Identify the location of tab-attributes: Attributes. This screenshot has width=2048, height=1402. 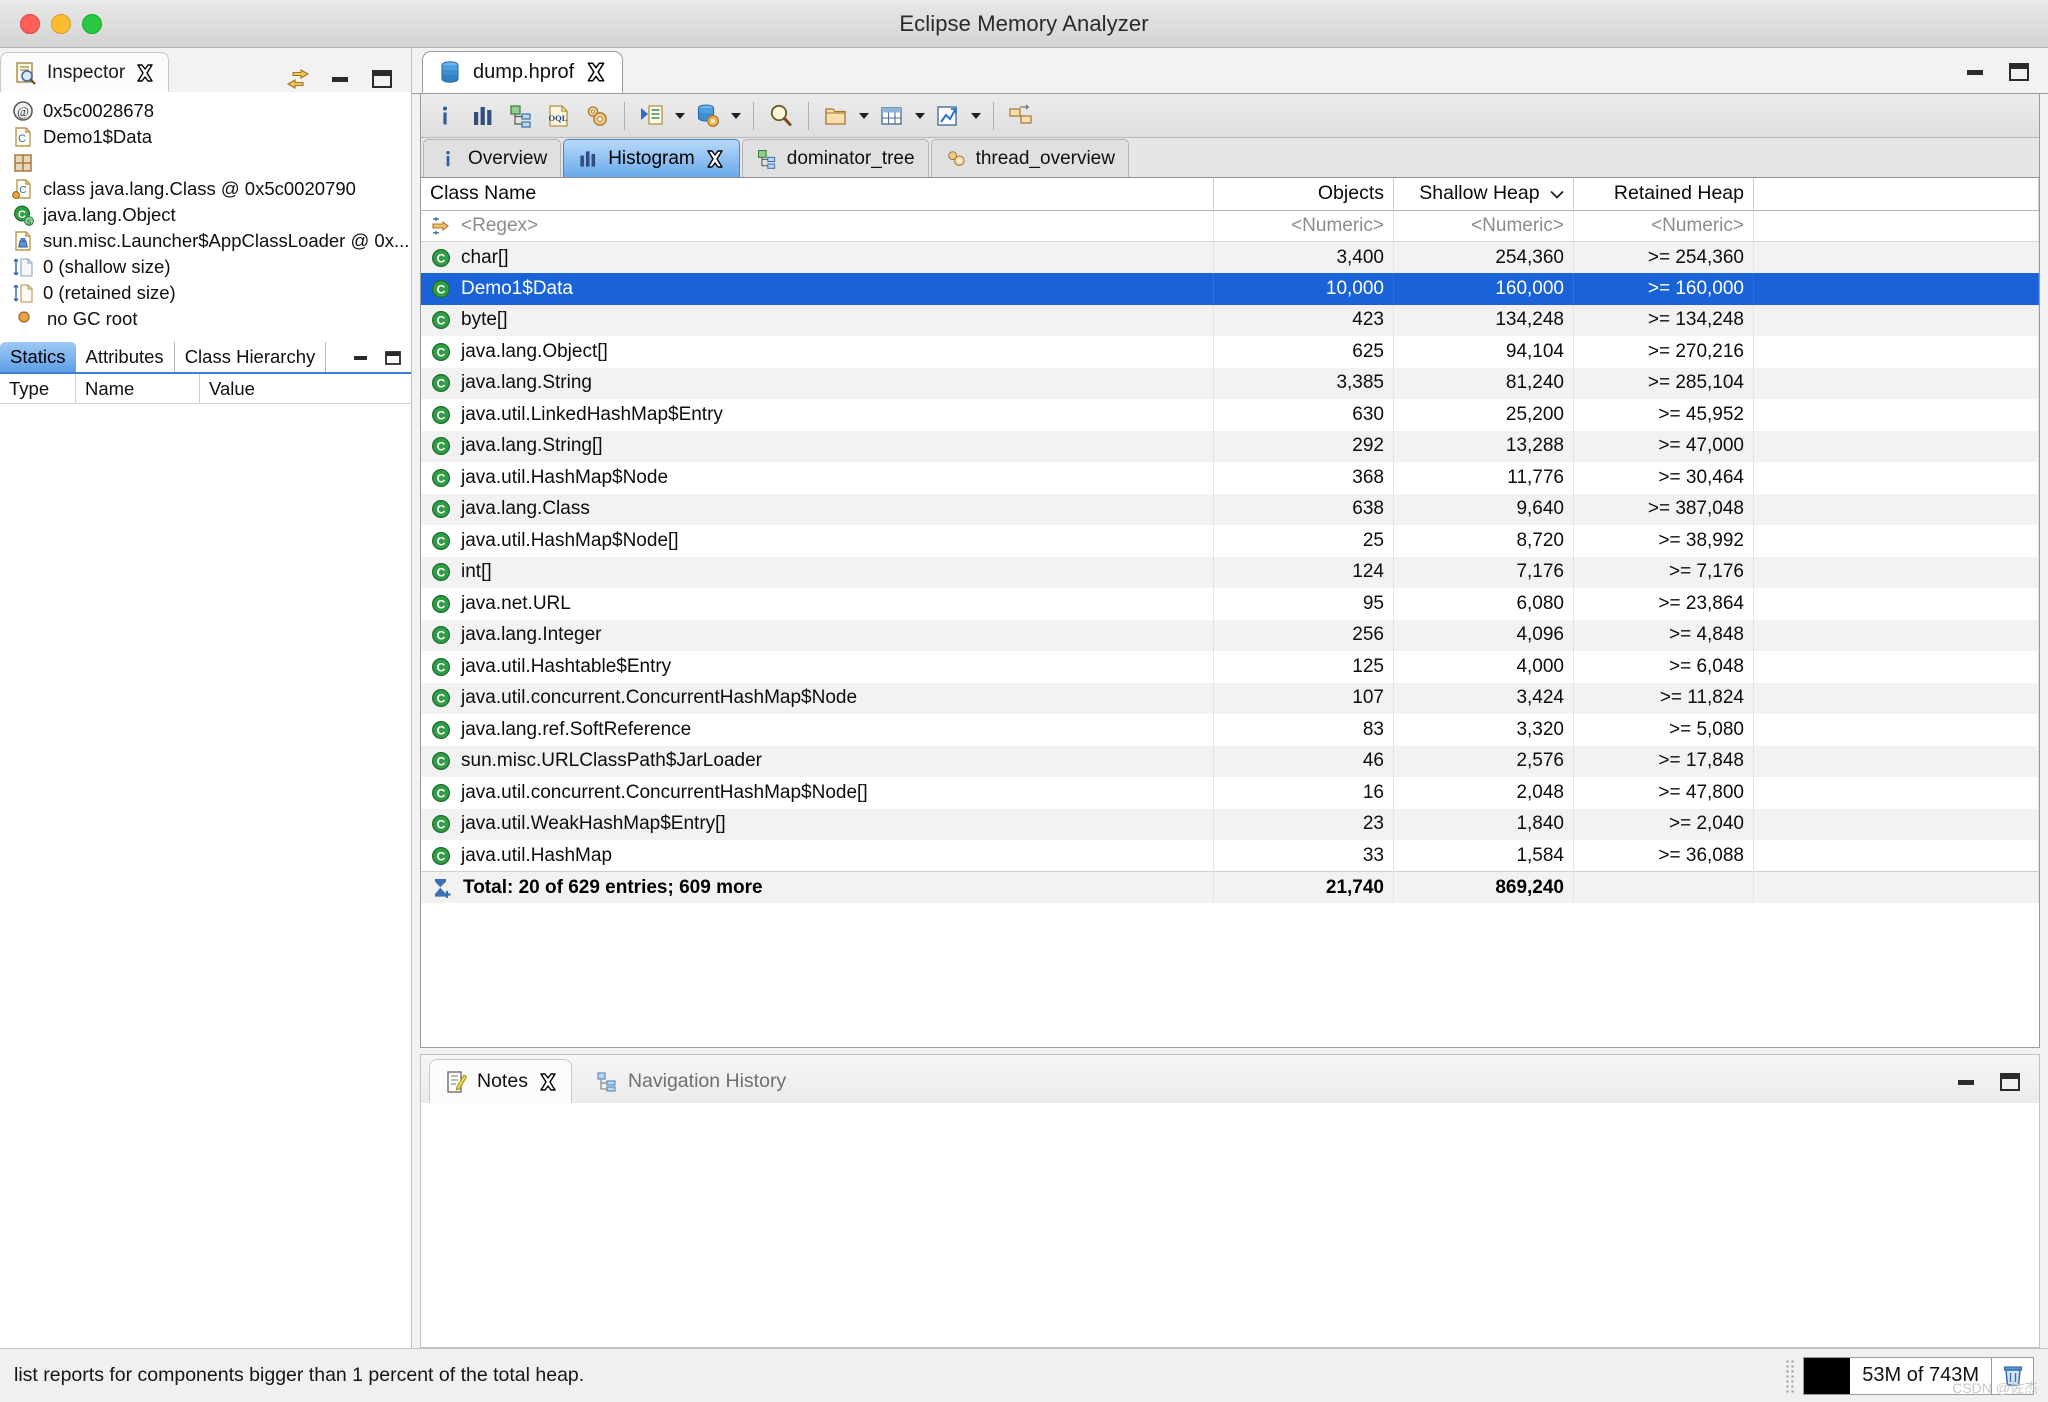
(125, 357).